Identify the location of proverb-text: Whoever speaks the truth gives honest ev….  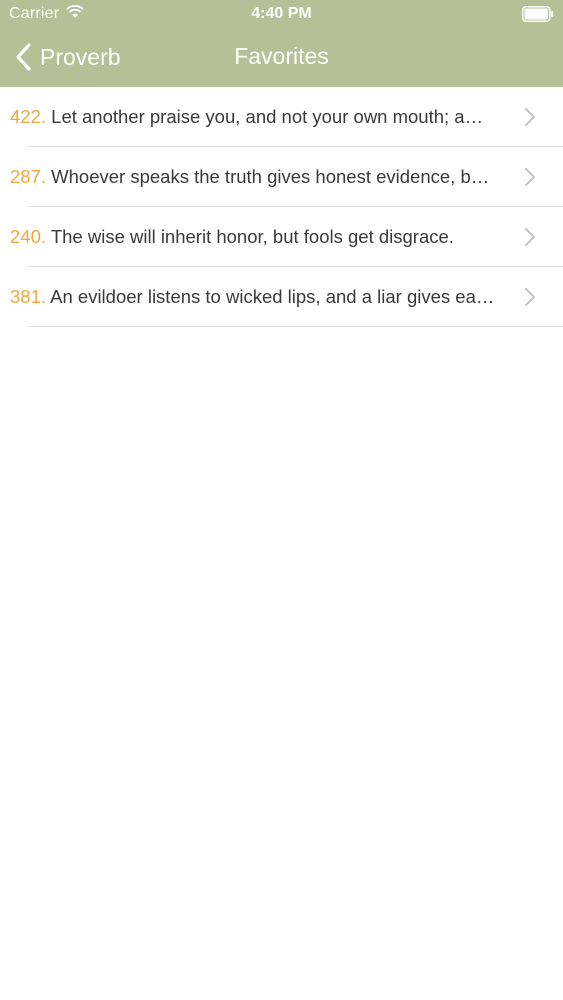
(270, 176).